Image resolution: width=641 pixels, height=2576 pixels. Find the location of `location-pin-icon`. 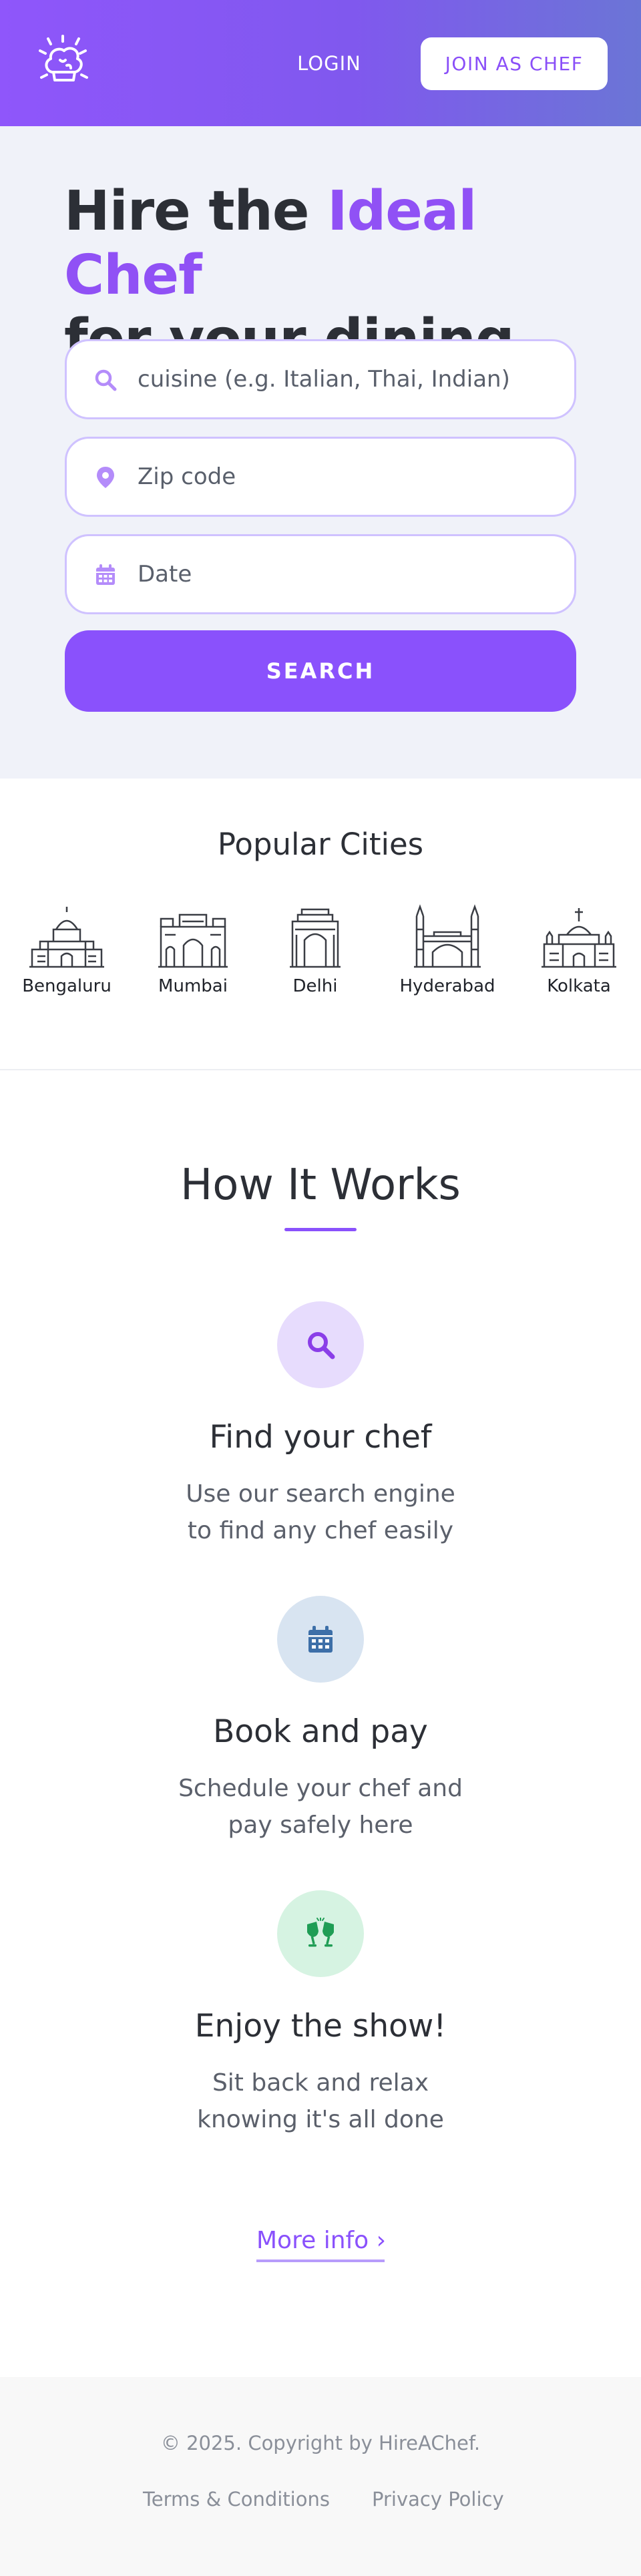

location-pin-icon is located at coordinates (106, 477).